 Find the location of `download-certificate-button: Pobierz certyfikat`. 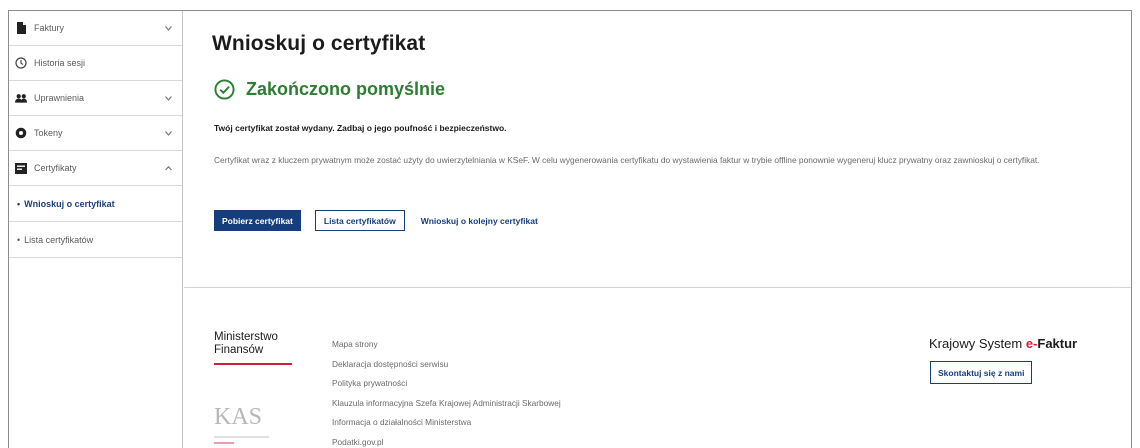

download-certificate-button: Pobierz certyfikat is located at coordinates (257, 220).